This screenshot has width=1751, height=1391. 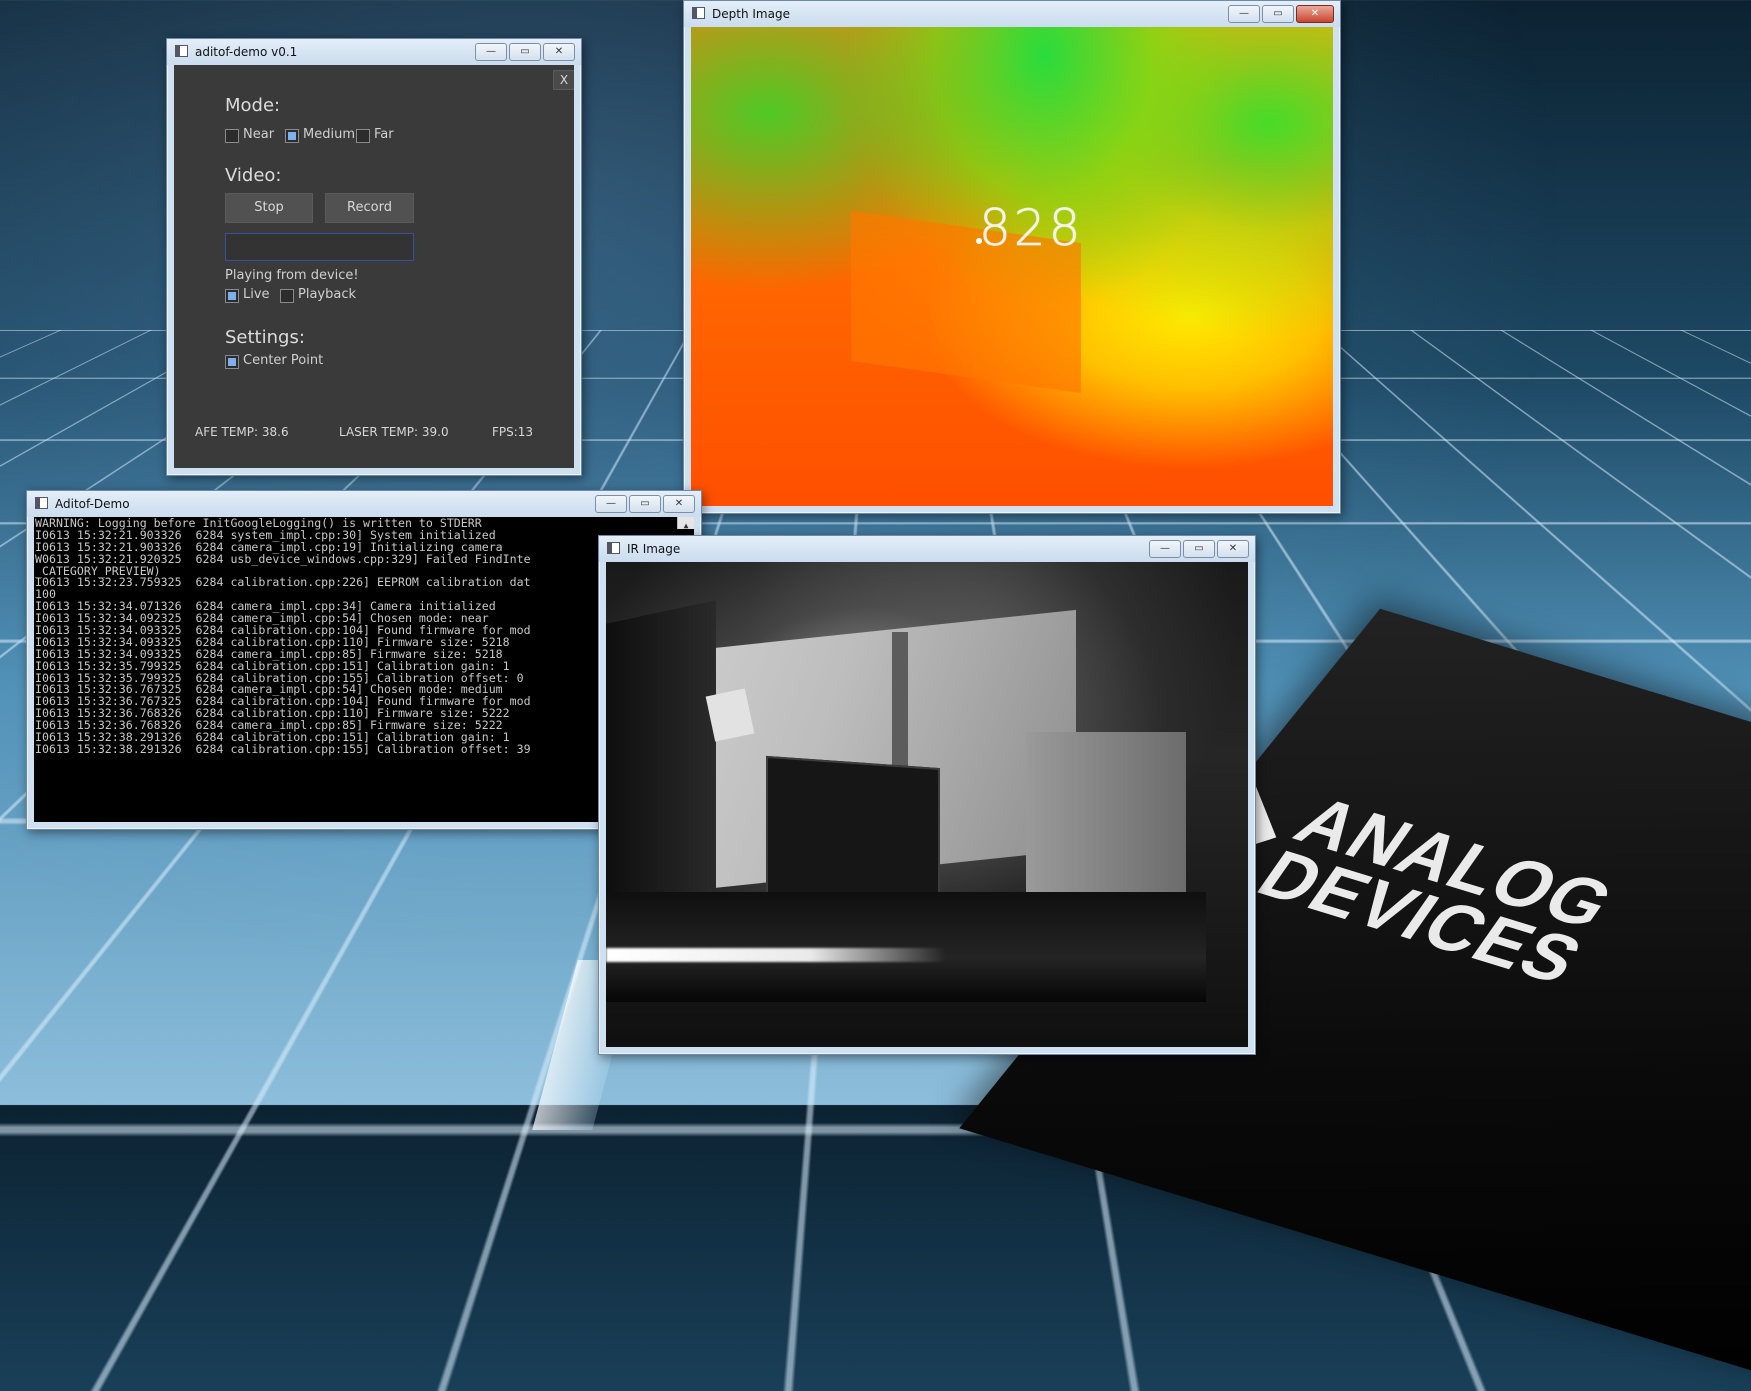 I want to click on ir-window: IR Image — ▭ ✕, so click(x=927, y=795).